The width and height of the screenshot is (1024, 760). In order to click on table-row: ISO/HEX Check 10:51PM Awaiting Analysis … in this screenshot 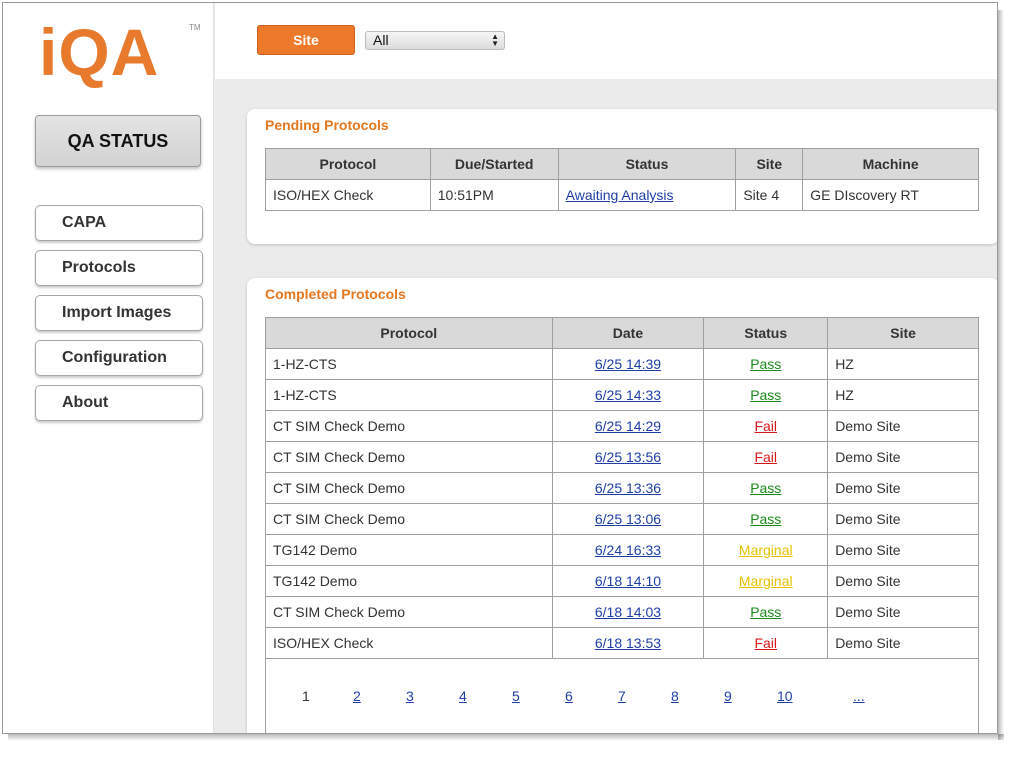, I will do `click(622, 195)`.